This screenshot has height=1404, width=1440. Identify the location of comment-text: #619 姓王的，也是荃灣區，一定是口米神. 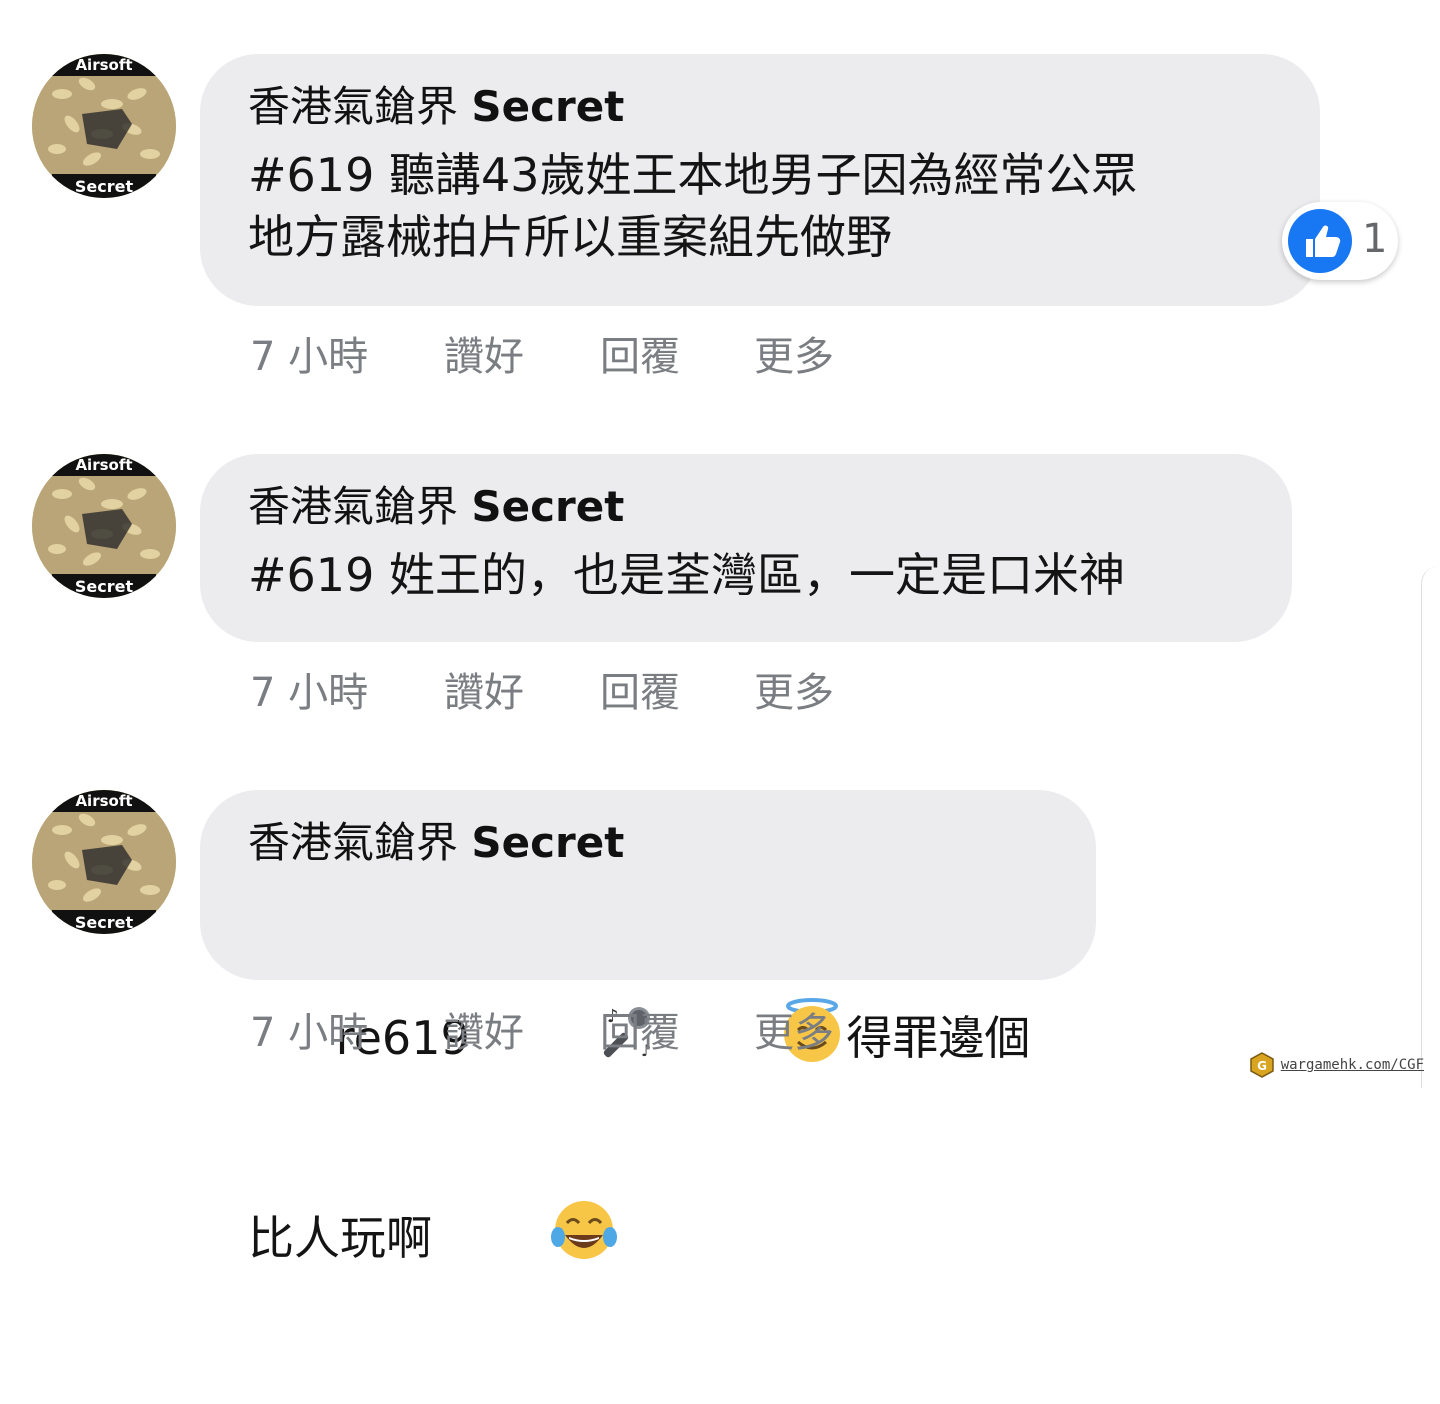
(686, 575).